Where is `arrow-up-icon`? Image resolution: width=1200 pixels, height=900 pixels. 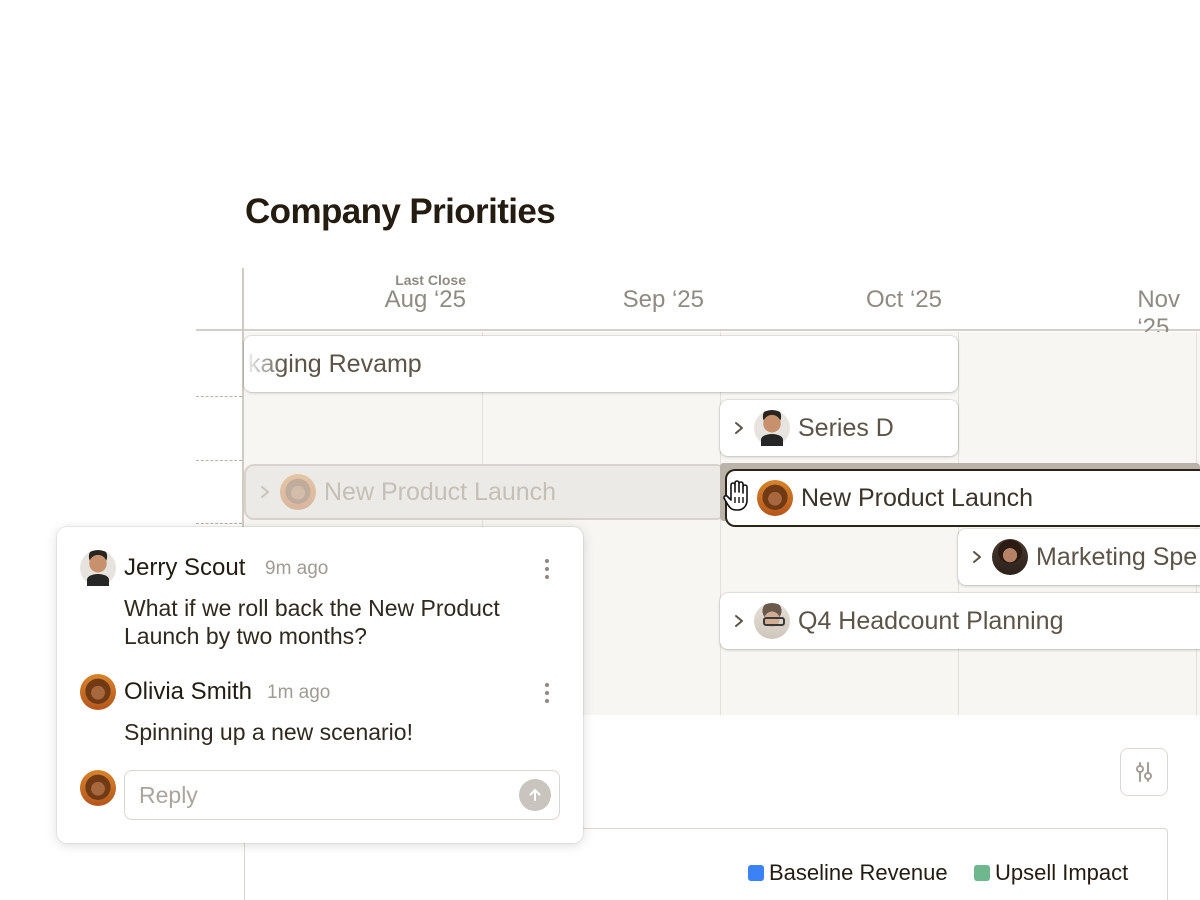 arrow-up-icon is located at coordinates (535, 795).